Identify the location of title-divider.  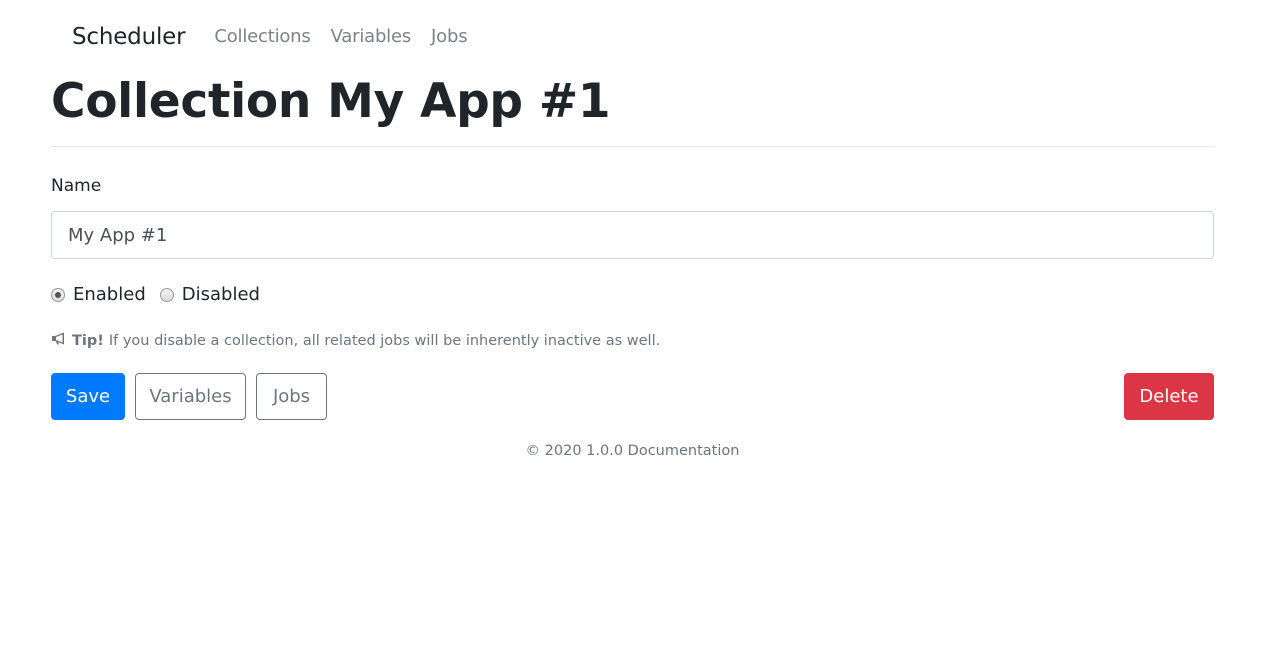
(632, 146).